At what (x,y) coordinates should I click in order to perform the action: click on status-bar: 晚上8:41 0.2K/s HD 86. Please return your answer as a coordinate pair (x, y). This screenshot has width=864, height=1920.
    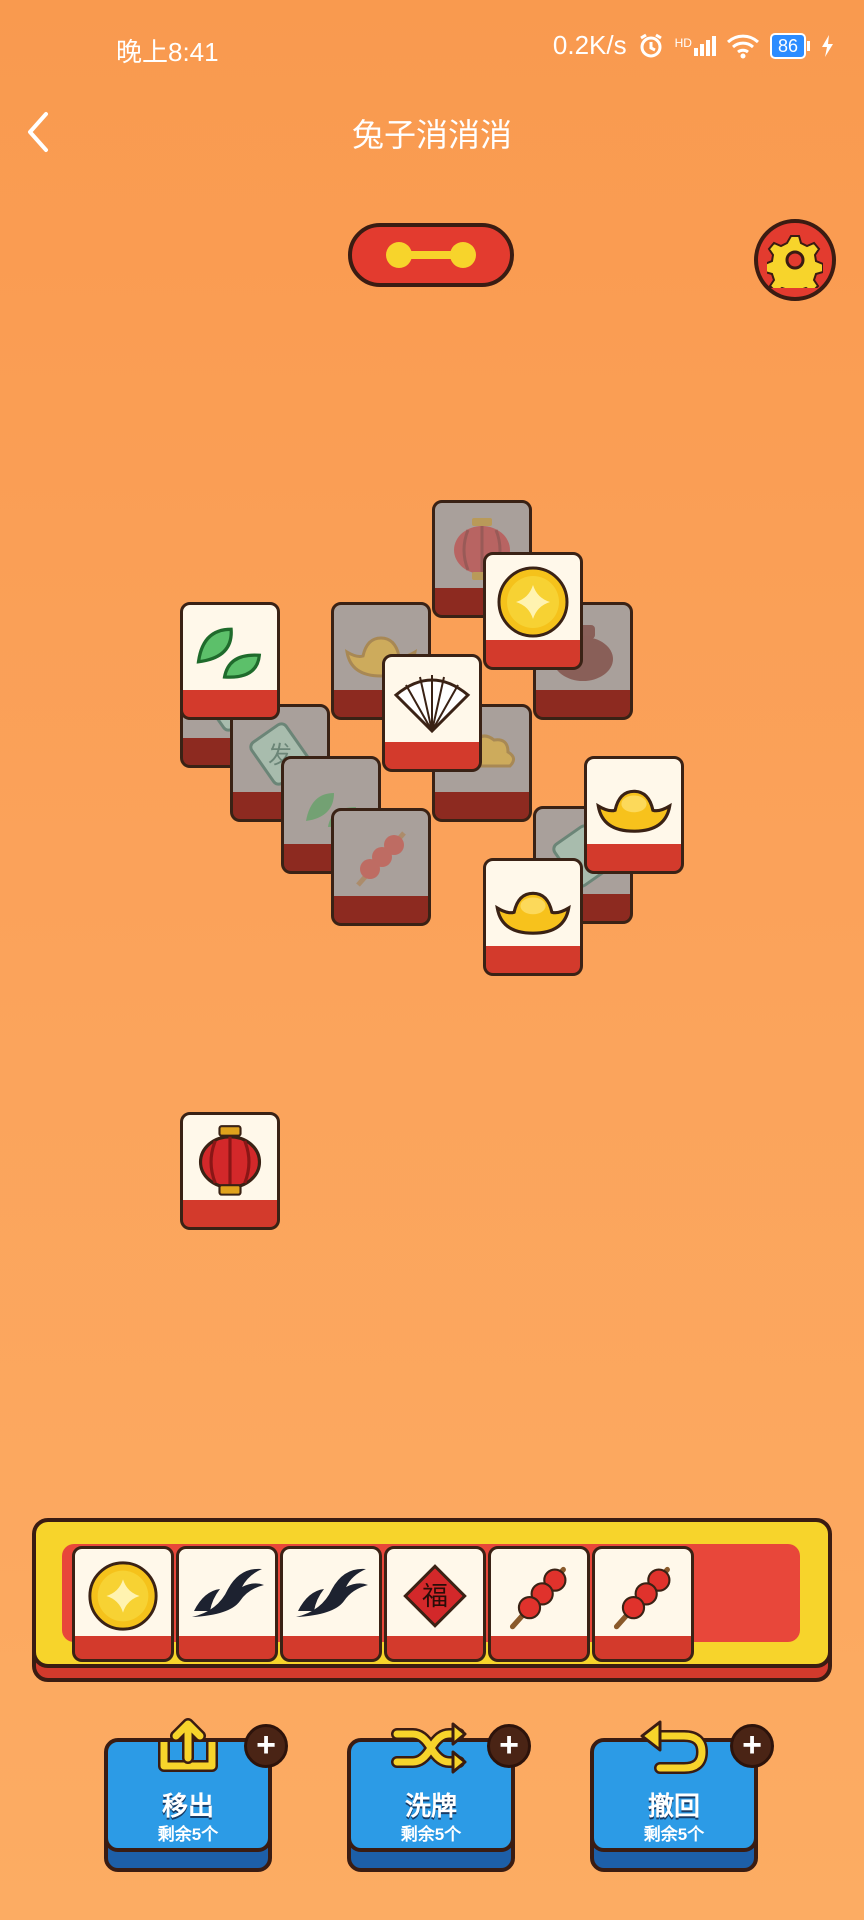
    Looking at the image, I should click on (432, 48).